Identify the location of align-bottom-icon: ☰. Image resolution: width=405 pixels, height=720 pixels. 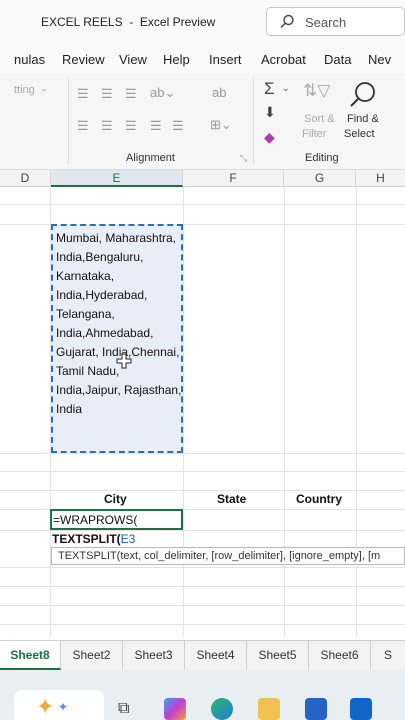
(131, 93).